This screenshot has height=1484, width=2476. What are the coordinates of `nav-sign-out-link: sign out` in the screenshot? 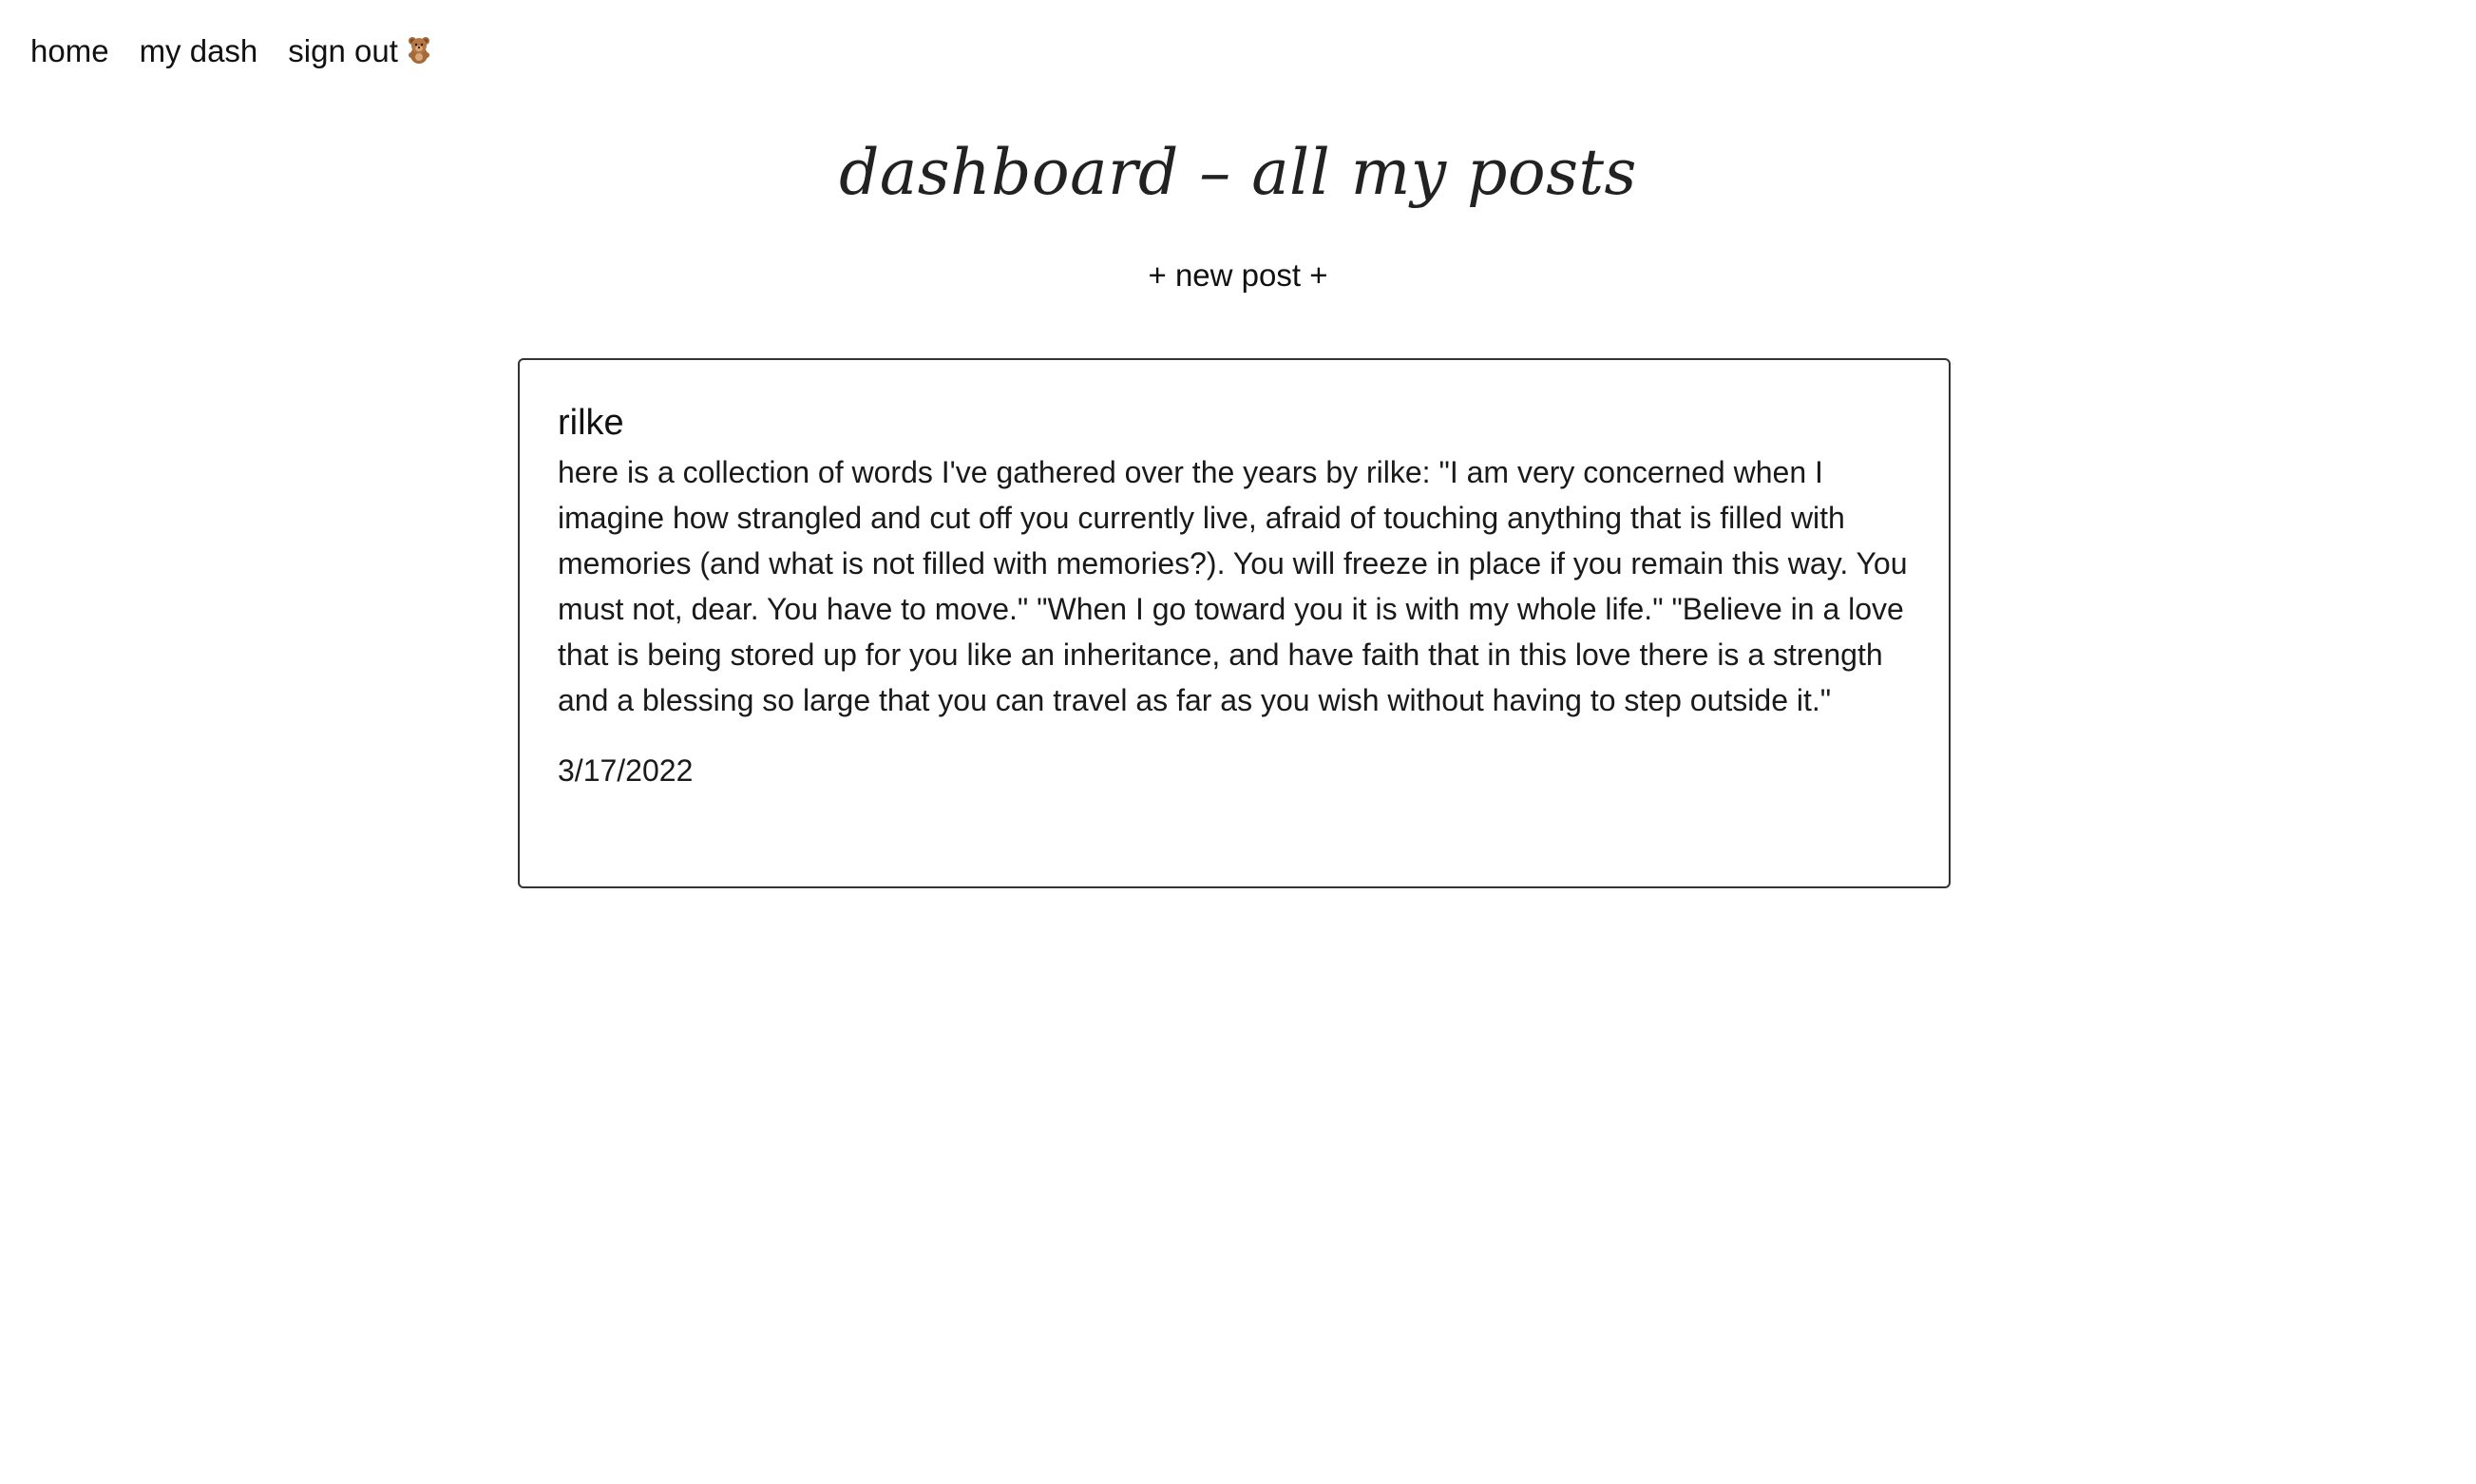 It's located at (361, 51).